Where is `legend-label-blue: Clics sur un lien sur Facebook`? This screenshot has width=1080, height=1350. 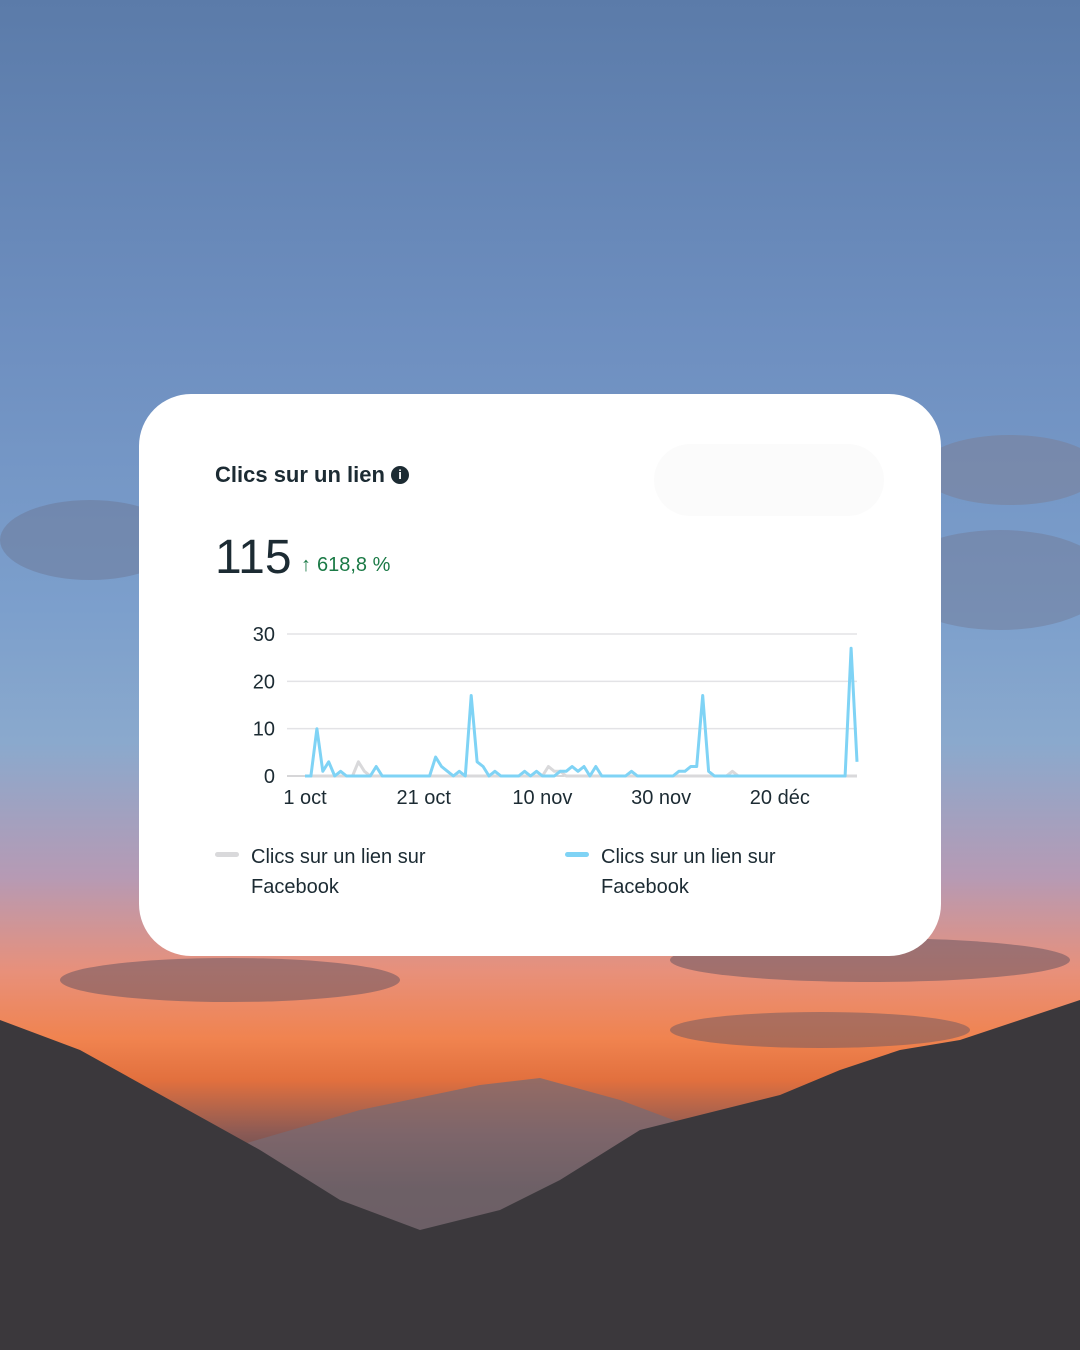 legend-label-blue: Clics sur un lien sur Facebook is located at coordinates (688, 872).